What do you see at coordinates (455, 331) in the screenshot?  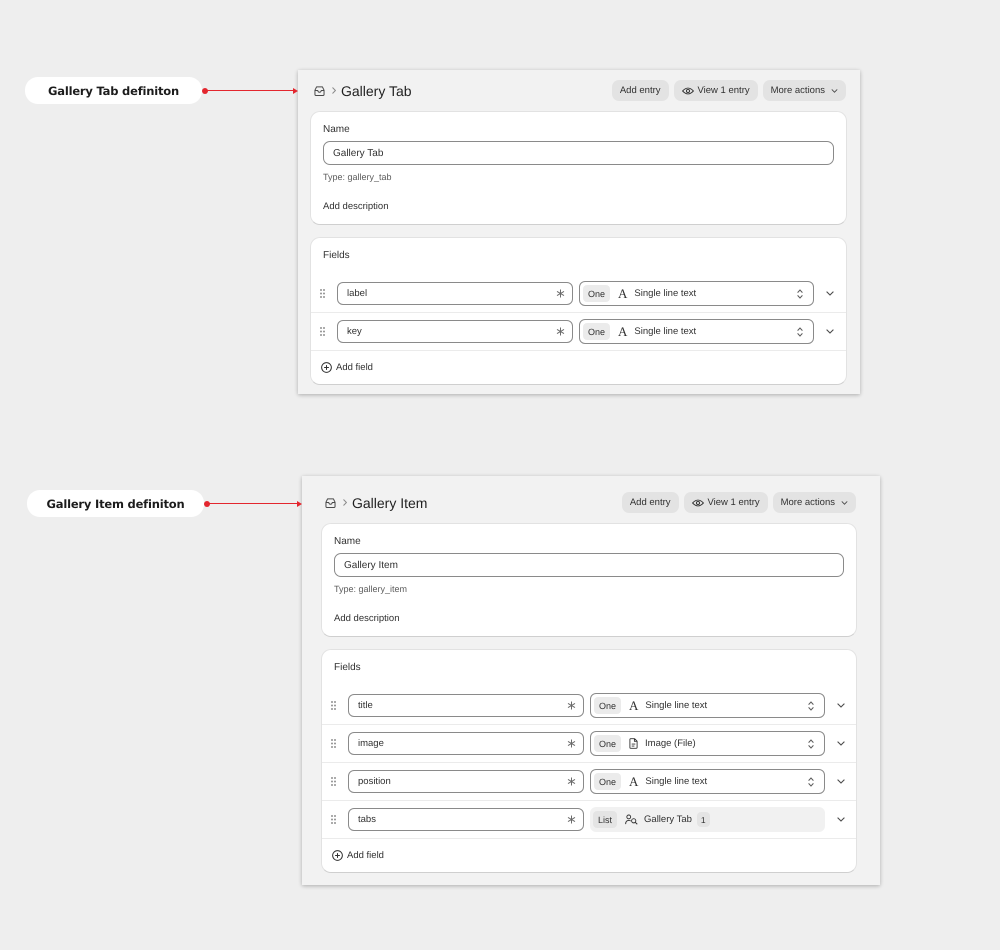 I see `field-name-input: key` at bounding box center [455, 331].